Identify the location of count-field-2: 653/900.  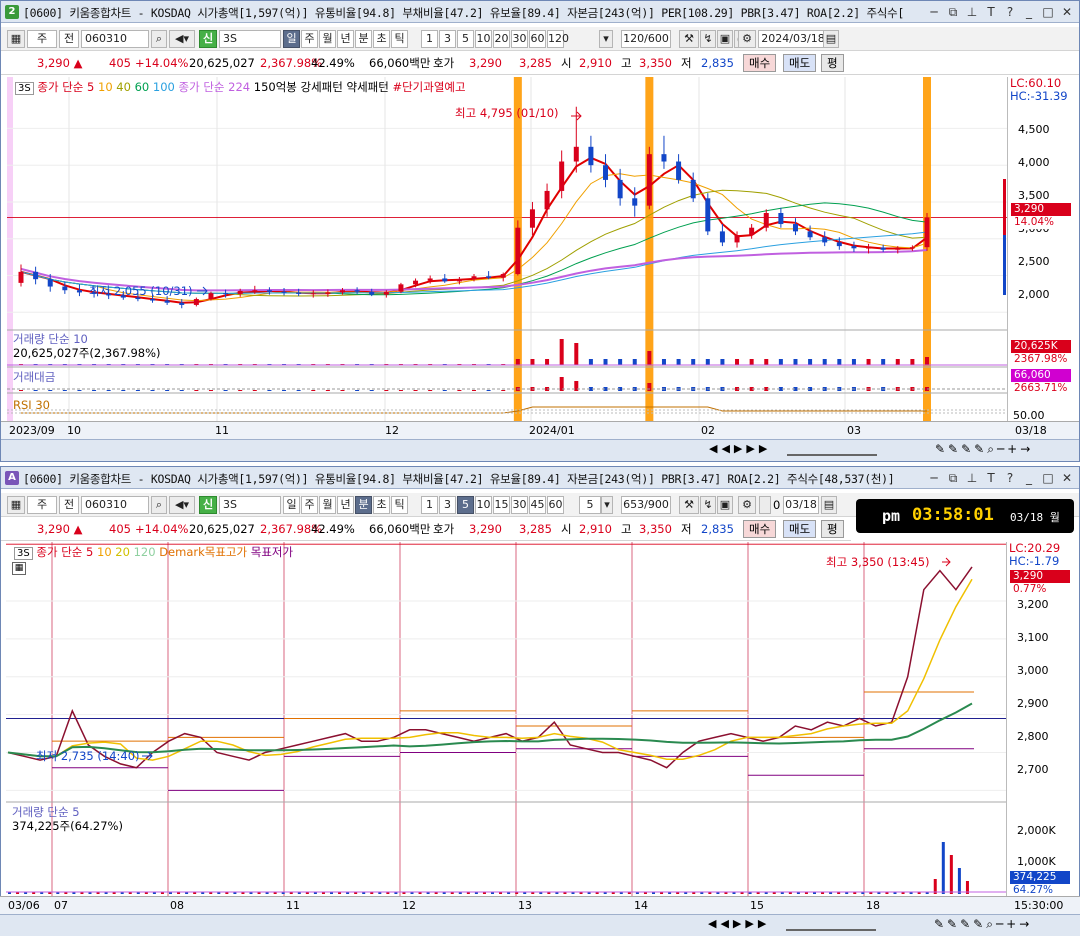
(646, 505).